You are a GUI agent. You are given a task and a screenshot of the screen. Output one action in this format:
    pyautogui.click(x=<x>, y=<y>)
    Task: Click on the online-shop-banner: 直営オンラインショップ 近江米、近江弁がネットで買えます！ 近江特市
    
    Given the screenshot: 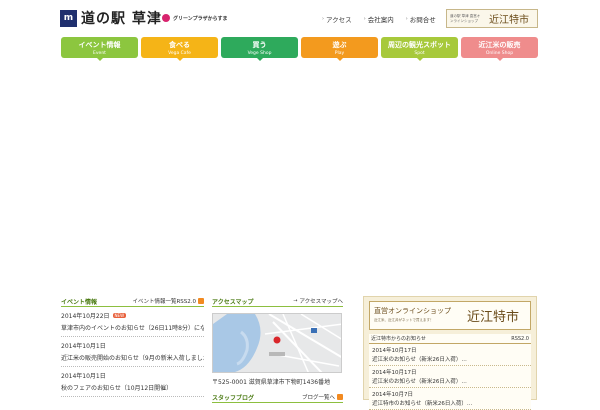 What is the action you would take?
    pyautogui.click(x=450, y=315)
    